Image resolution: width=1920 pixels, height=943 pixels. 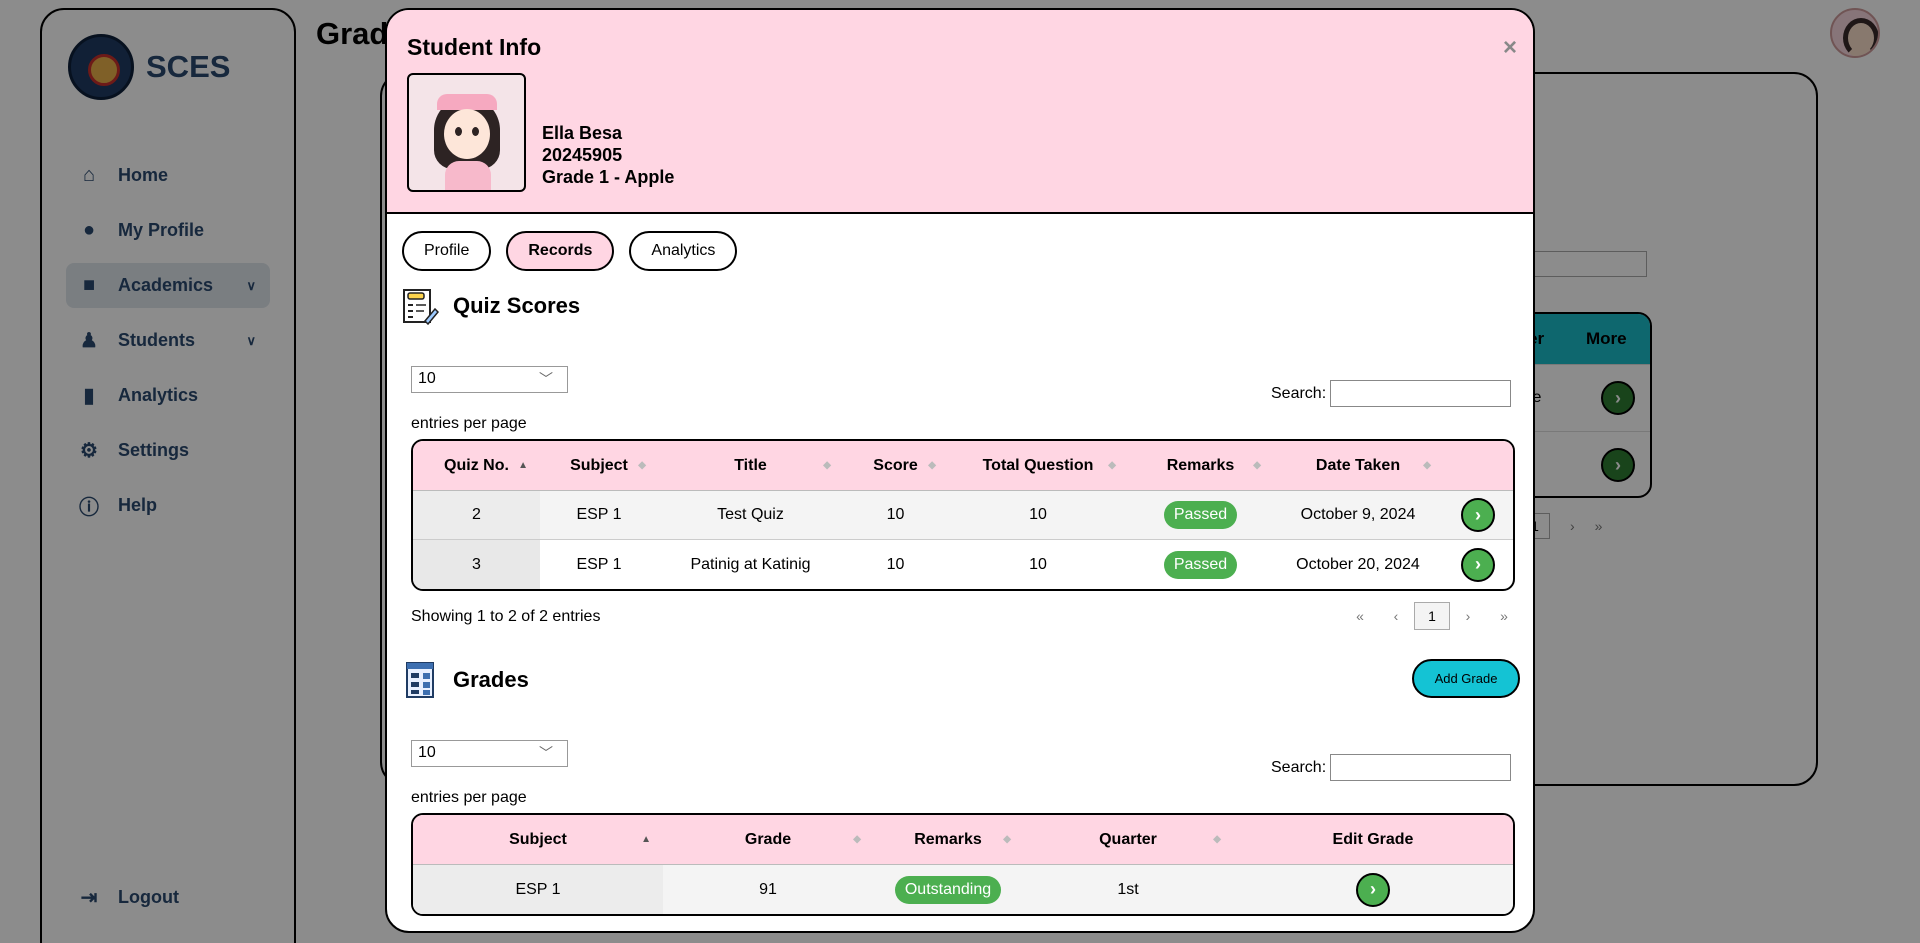 What do you see at coordinates (948, 889) in the screenshot?
I see `cell-remarks: Outstanding` at bounding box center [948, 889].